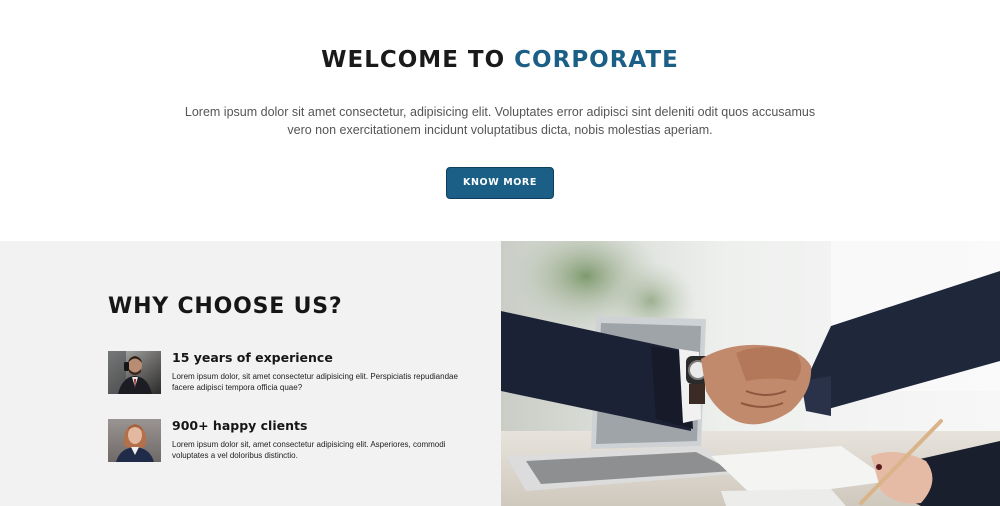  I want to click on welcome-title-prefix: WELCOME TO, so click(418, 60).